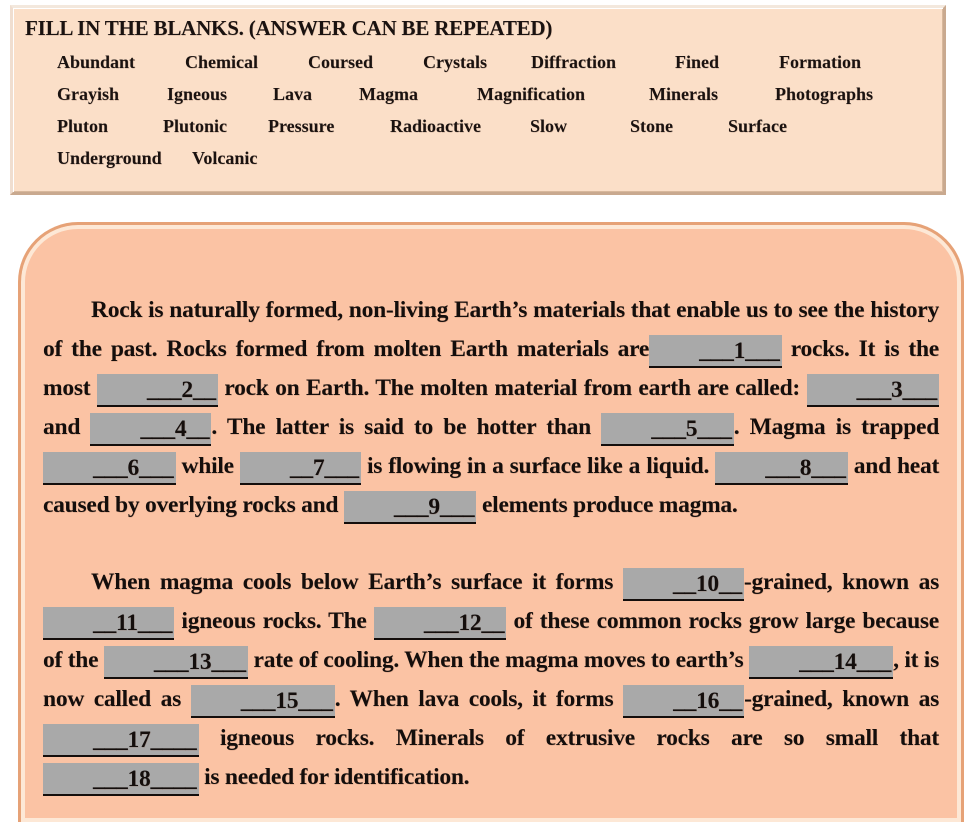  Describe the element at coordinates (157, 390) in the screenshot. I see `answer-blank: ___2__` at that location.